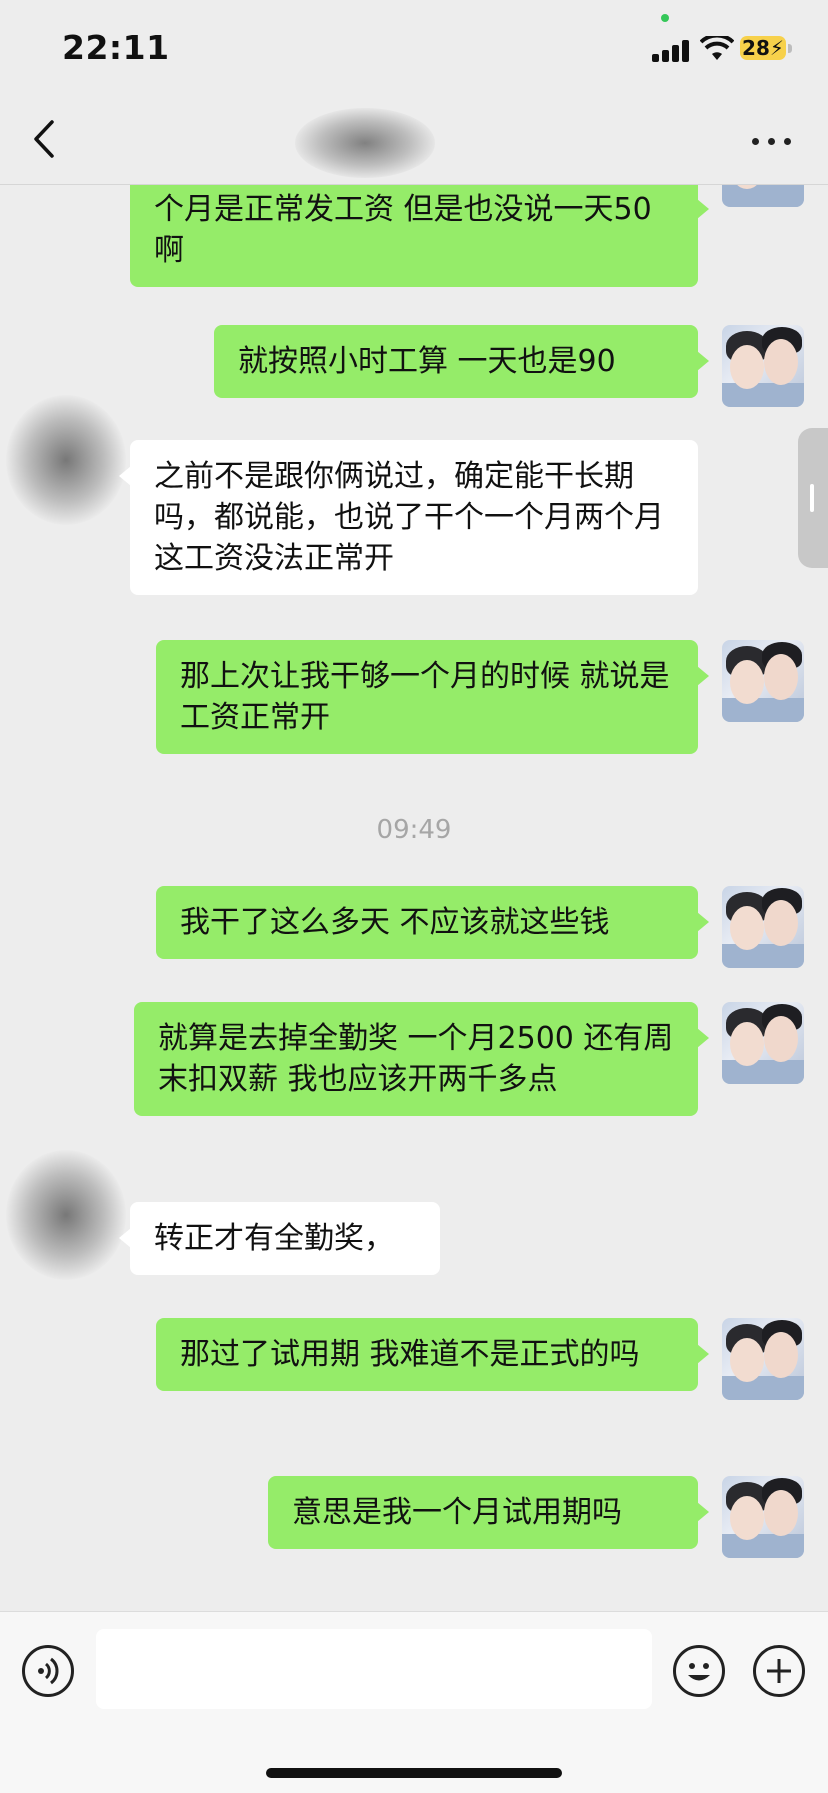 The width and height of the screenshot is (828, 1793). What do you see at coordinates (432, 1354) in the screenshot?
I see `message-bubble-sent: 那过了试用期 我难道不是正式的吗` at bounding box center [432, 1354].